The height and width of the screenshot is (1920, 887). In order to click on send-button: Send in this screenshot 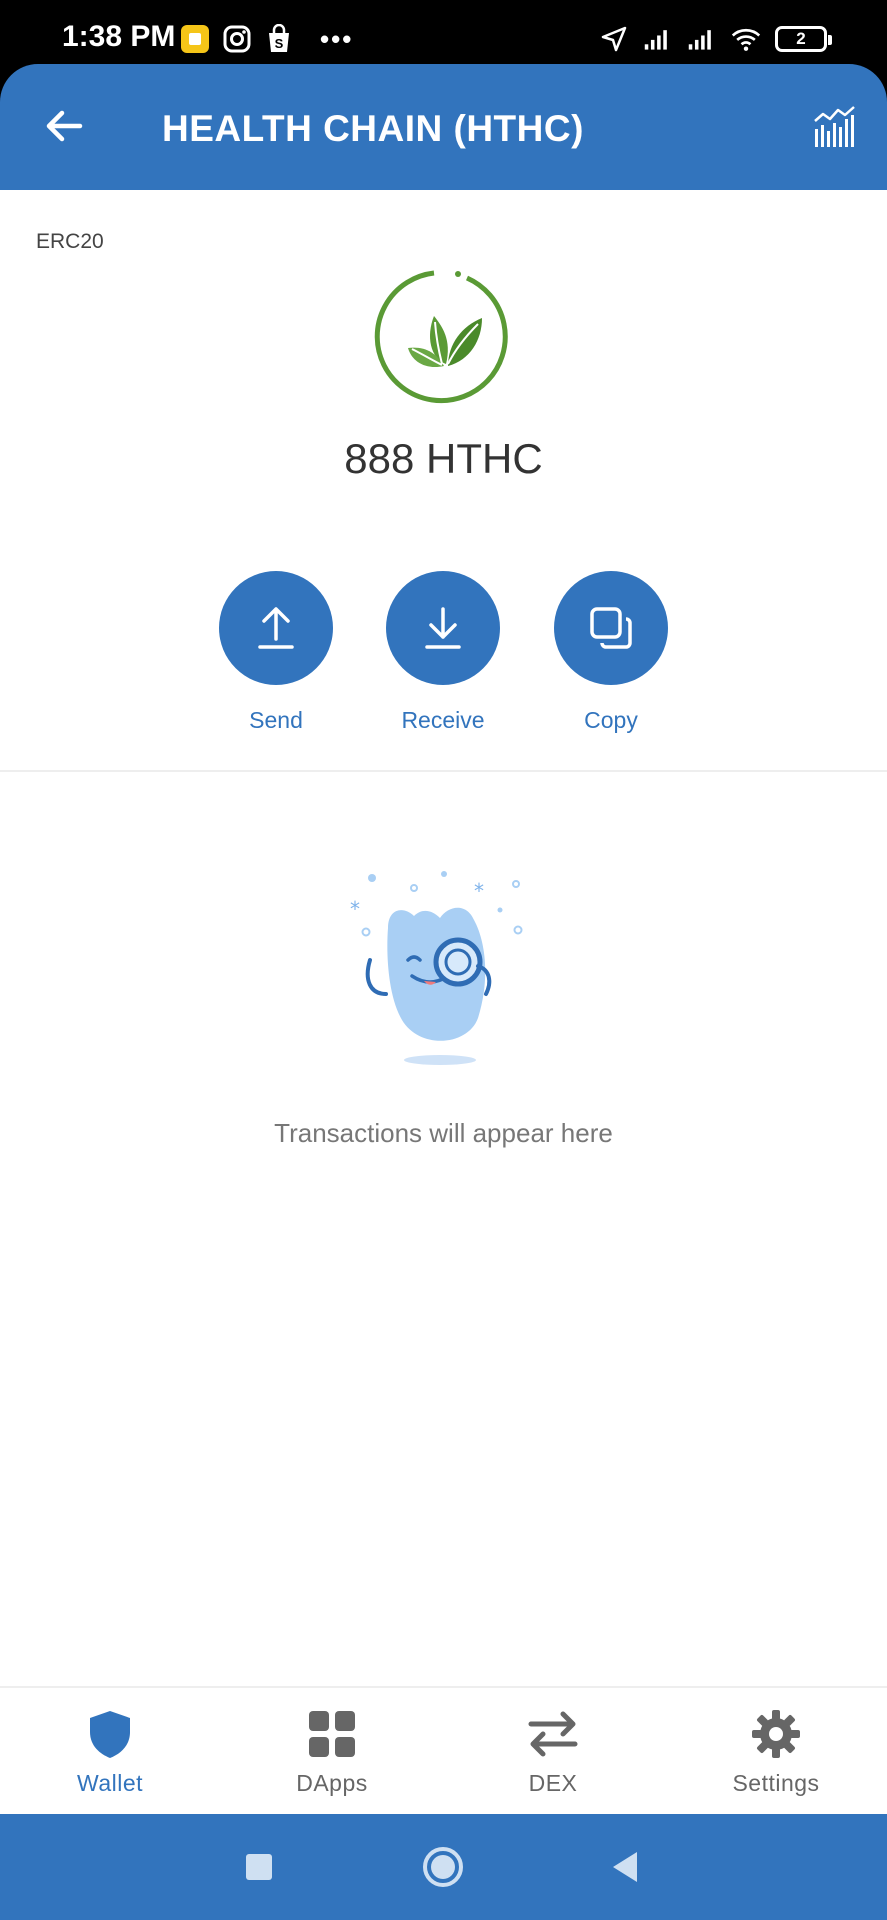, I will do `click(276, 652)`.